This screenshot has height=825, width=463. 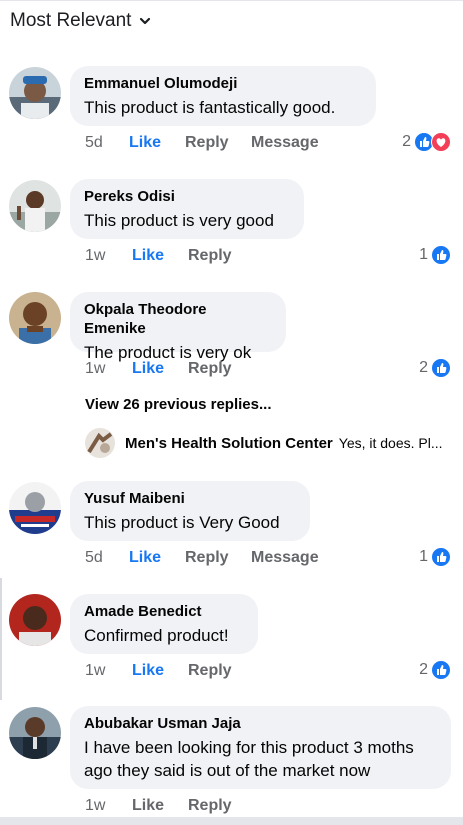 What do you see at coordinates (145, 21) in the screenshot?
I see `chevron-down-icon` at bounding box center [145, 21].